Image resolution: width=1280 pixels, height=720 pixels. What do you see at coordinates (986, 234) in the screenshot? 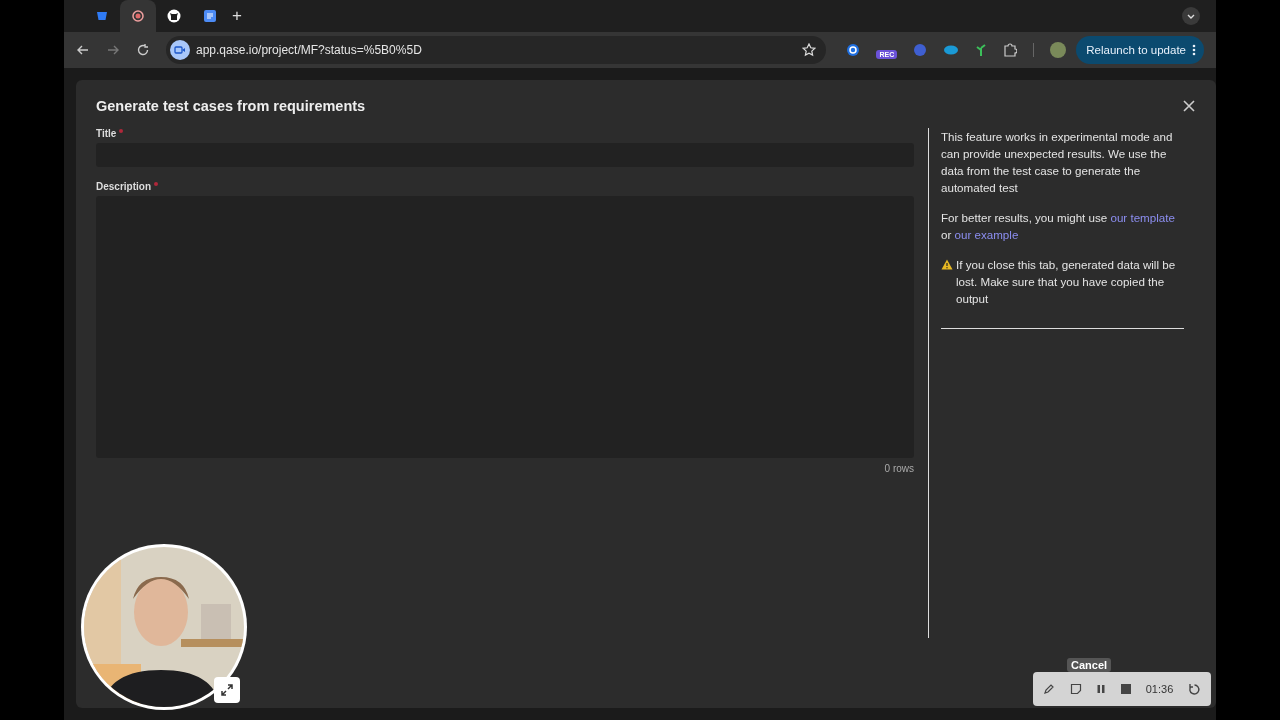
I see `example-link: our example` at bounding box center [986, 234].